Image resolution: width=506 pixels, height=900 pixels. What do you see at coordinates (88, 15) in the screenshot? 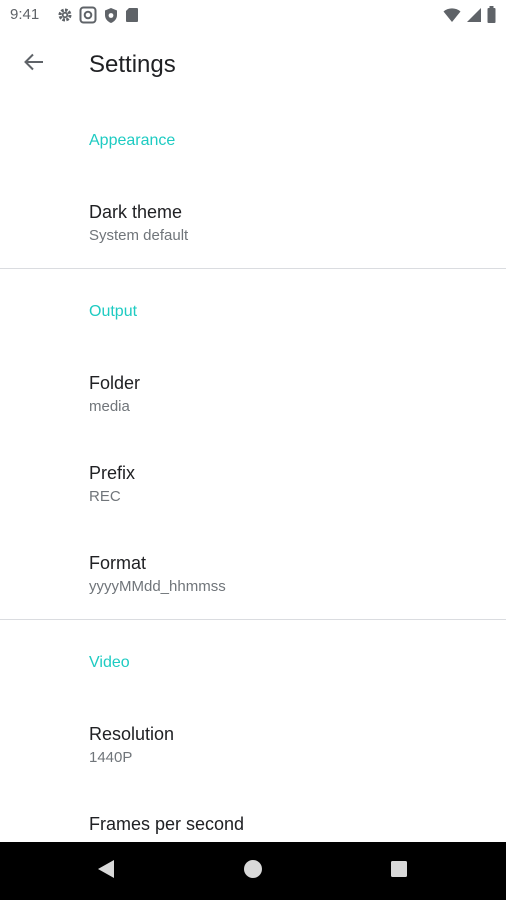
I see `screen-record-icon` at bounding box center [88, 15].